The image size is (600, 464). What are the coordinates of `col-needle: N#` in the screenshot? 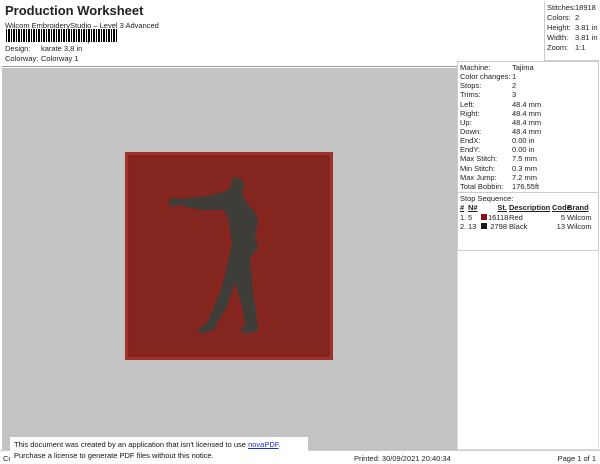 It's located at (473, 208).